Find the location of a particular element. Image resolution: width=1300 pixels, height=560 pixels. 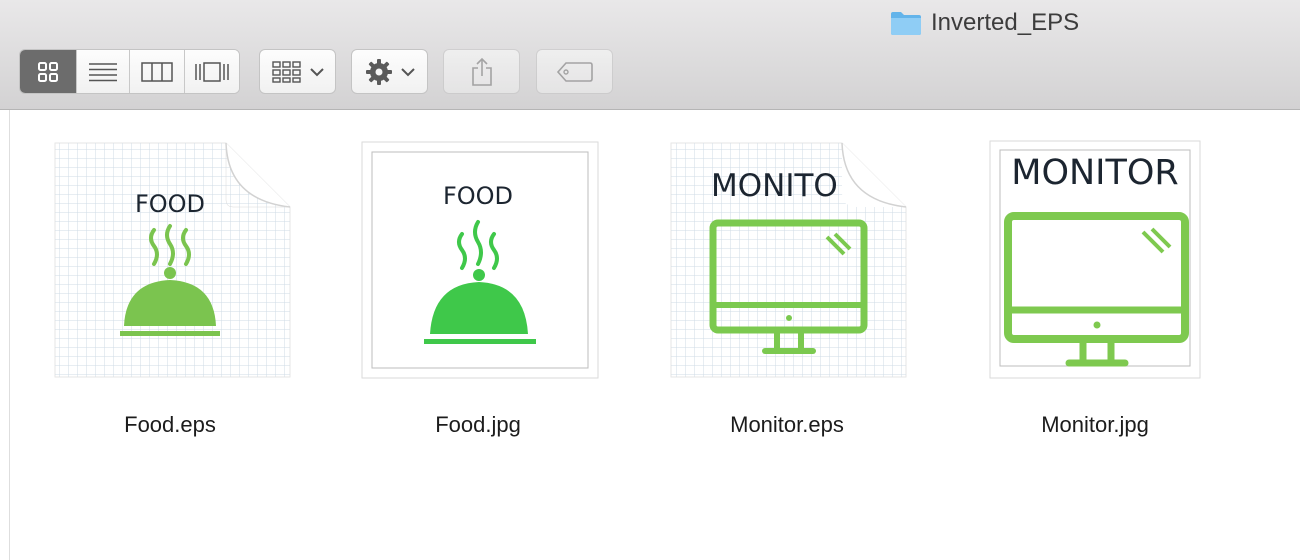

folder-icon is located at coordinates (906, 23).